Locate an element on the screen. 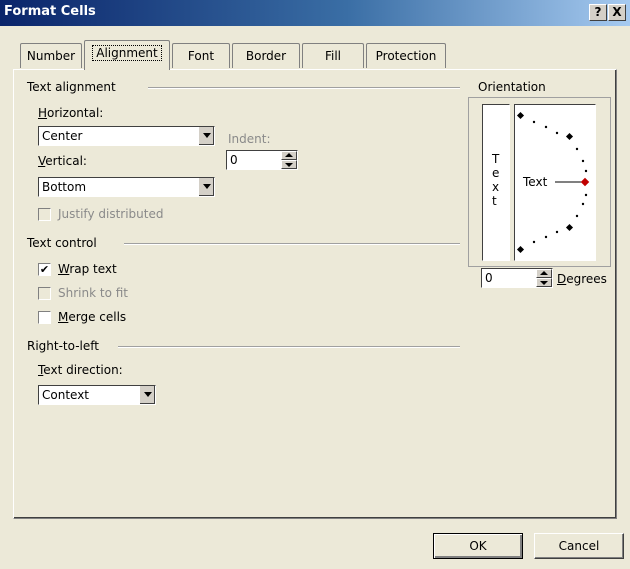 The height and width of the screenshot is (569, 630). close-icon: X is located at coordinates (617, 12).